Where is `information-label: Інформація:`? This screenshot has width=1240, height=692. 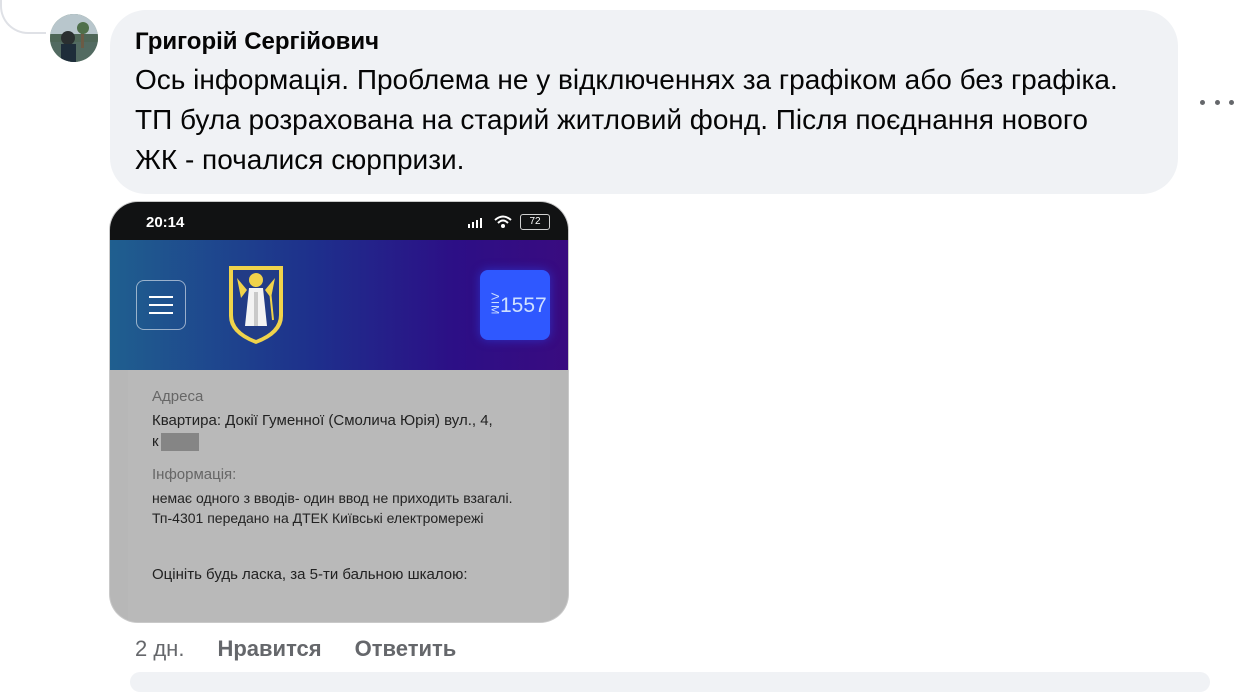
information-label: Інформація: is located at coordinates (194, 474).